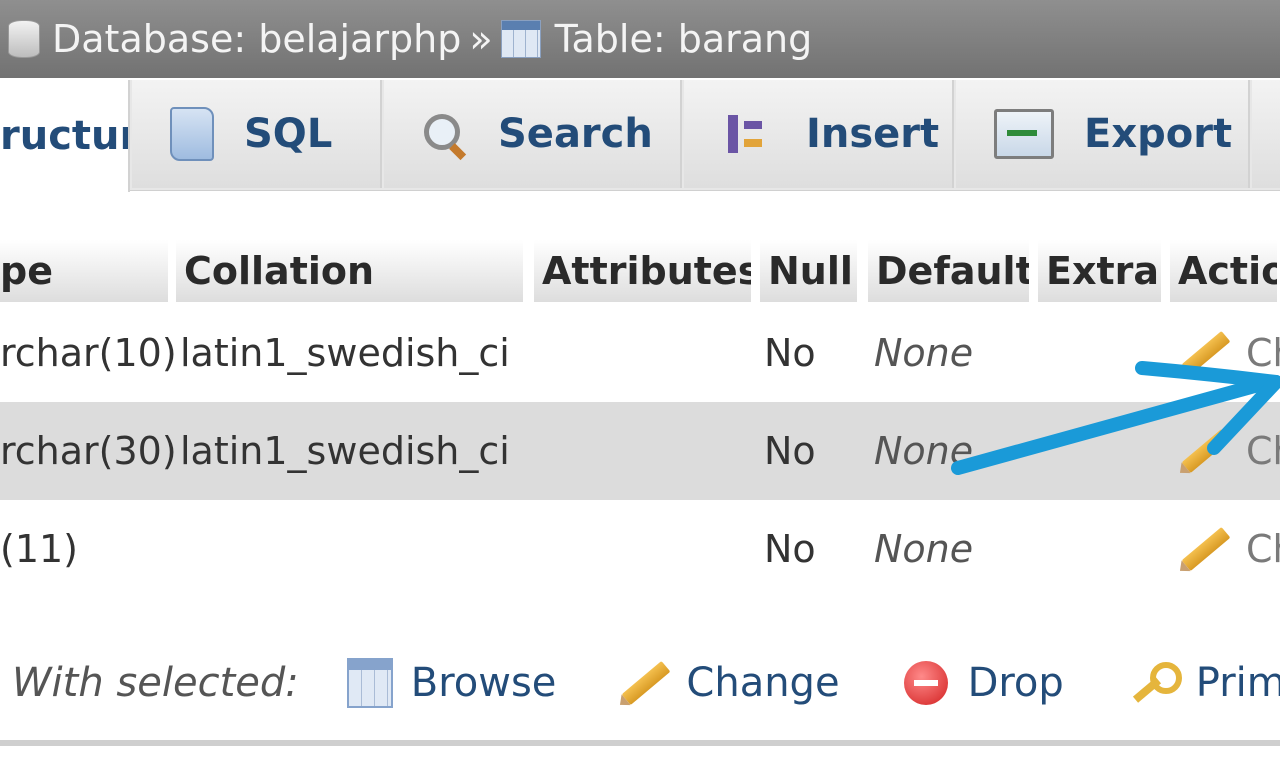 Image resolution: width=1280 pixels, height=760 pixels. Describe the element at coordinates (684, 39) in the screenshot. I see `breadcrumb-table-label: Table: barang` at that location.